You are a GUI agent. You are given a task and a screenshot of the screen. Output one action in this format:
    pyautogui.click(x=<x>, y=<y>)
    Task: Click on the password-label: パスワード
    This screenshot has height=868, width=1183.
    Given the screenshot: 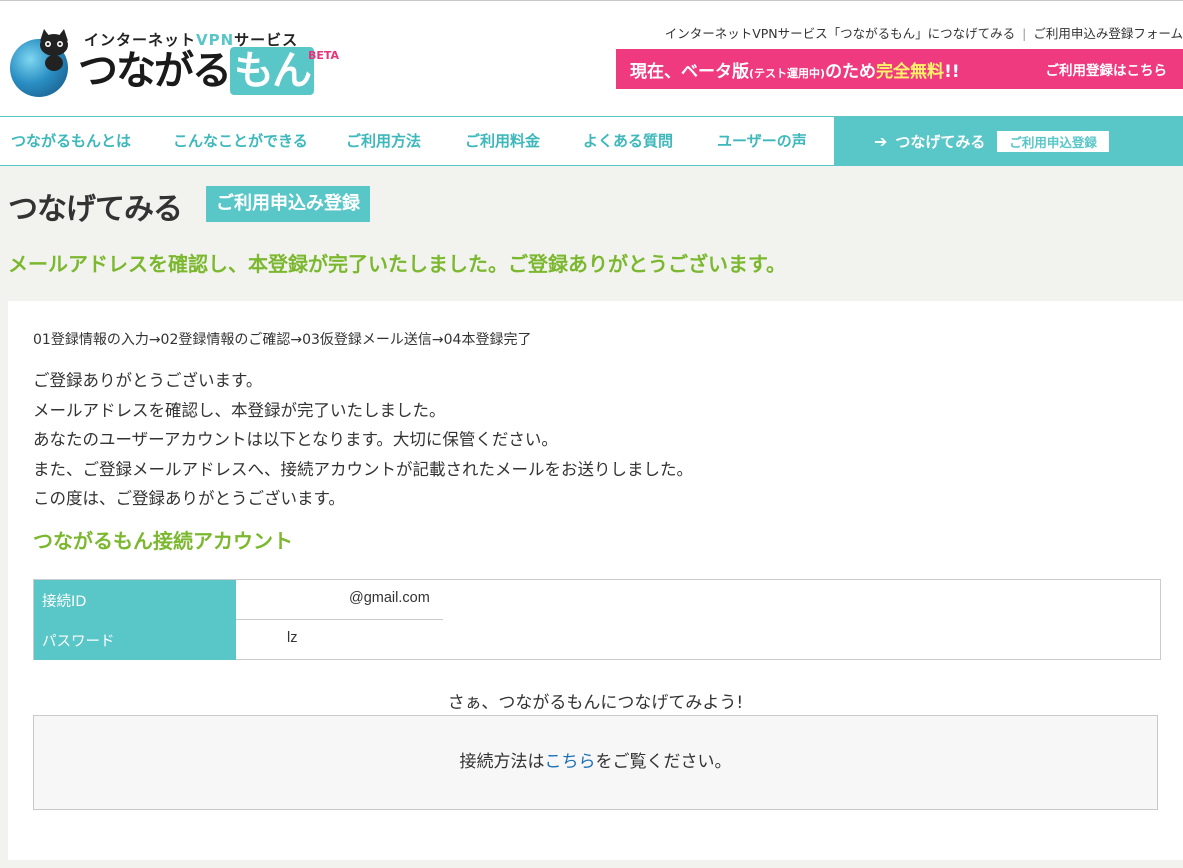 What is the action you would take?
    pyautogui.click(x=135, y=640)
    